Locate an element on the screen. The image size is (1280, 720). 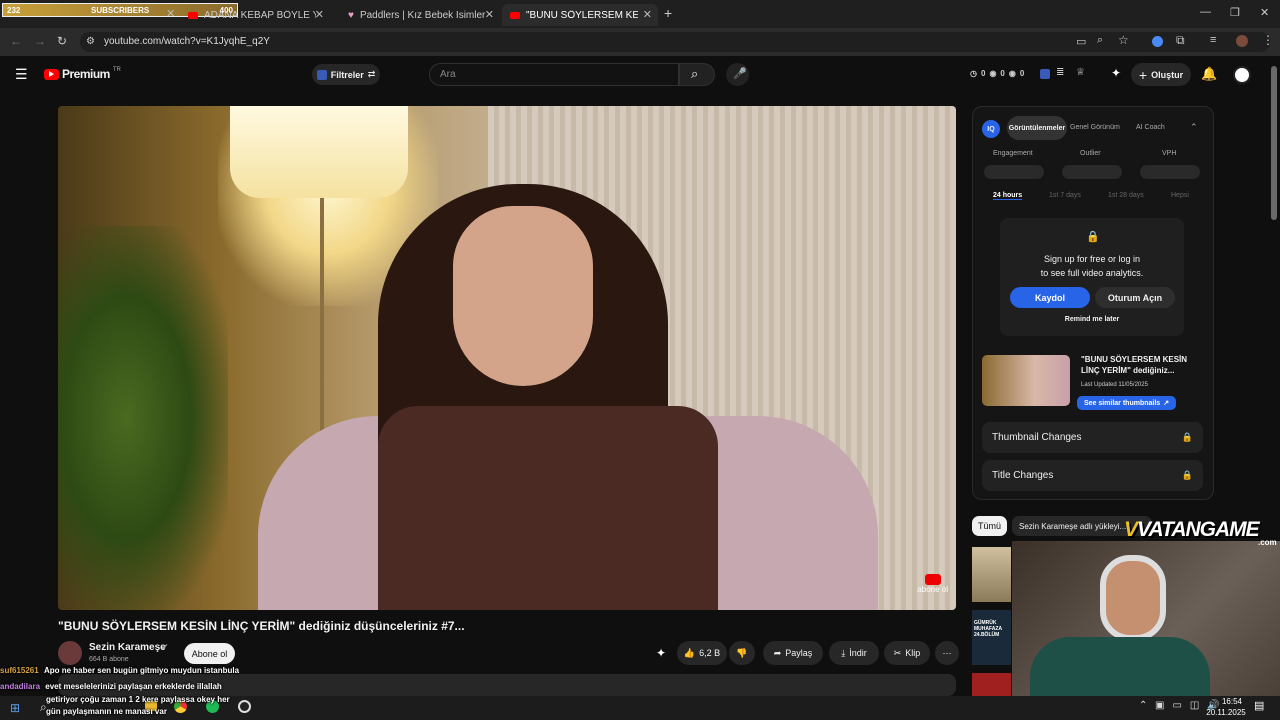
close-window-icon: ✕ is located at coordinates (1264, 12).